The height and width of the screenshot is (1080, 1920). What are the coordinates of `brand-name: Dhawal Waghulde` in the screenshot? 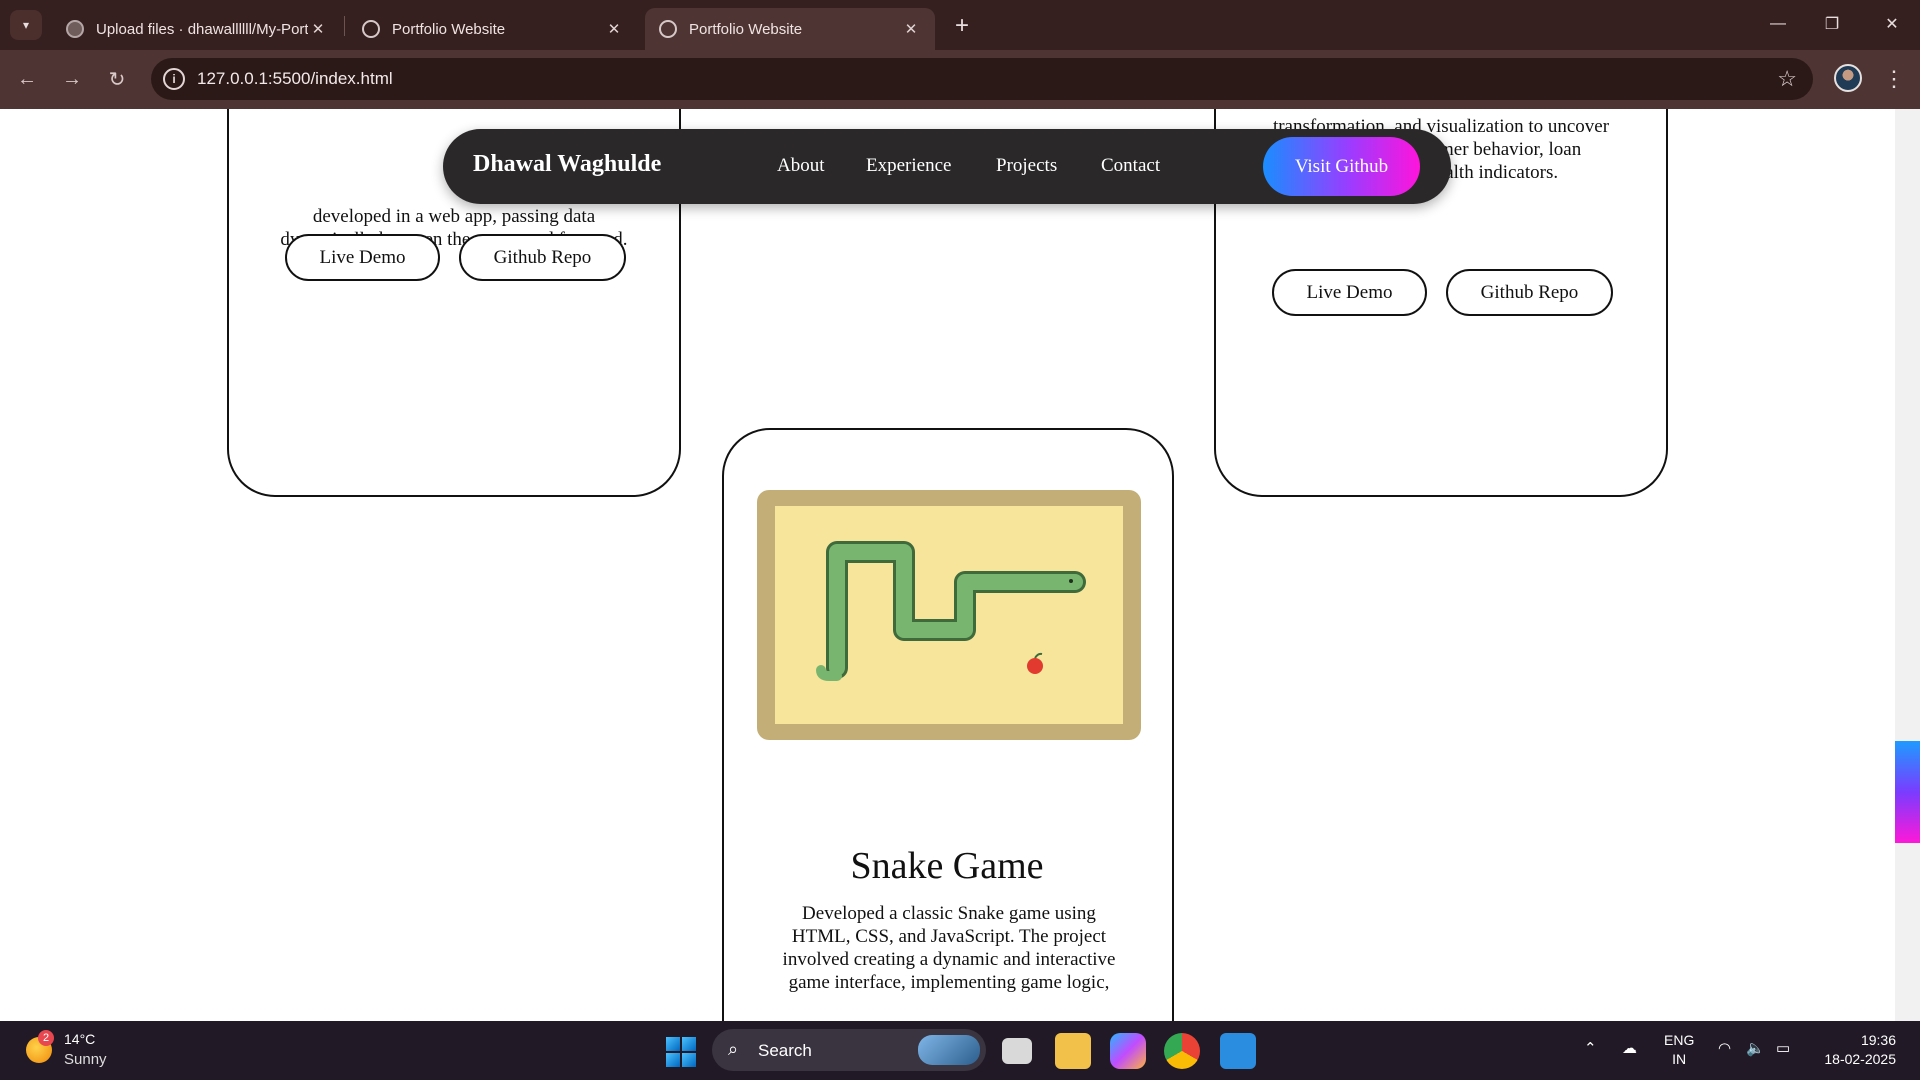 It's located at (567, 164).